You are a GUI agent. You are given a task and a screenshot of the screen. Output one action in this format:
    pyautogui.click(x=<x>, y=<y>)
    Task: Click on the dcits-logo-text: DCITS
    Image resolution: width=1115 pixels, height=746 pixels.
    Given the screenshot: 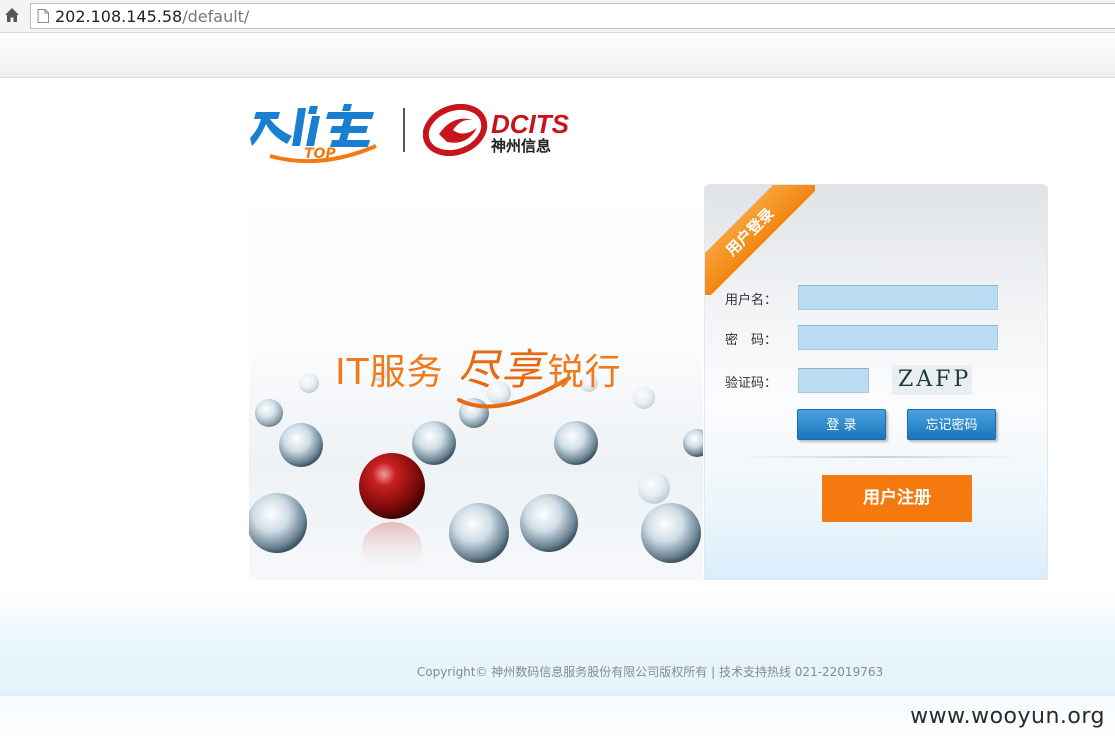 What is the action you would take?
    pyautogui.click(x=530, y=124)
    